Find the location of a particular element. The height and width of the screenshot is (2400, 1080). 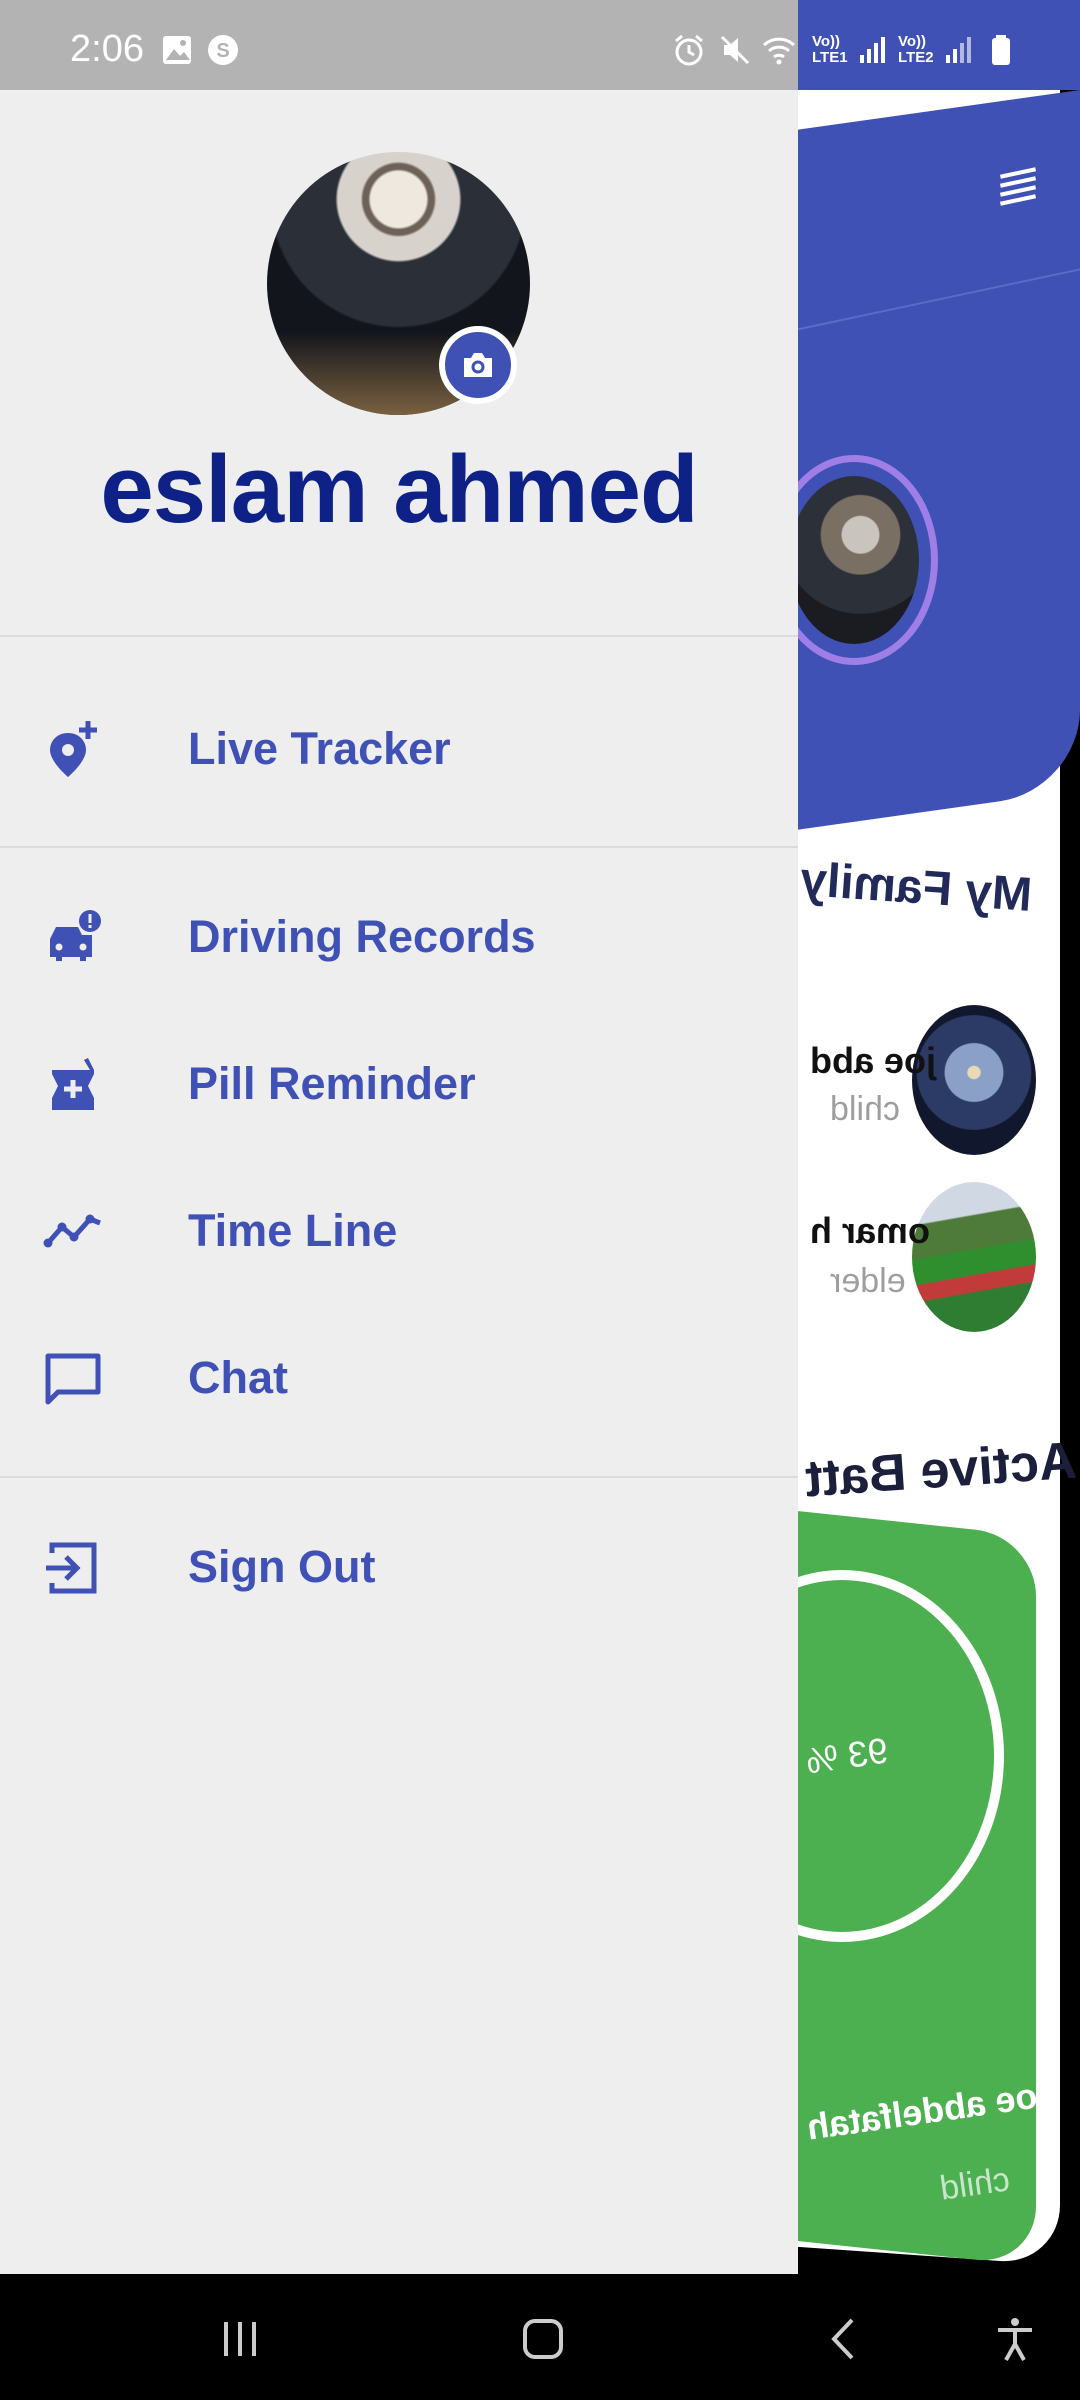

svg-text: S is located at coordinates (222, 51).